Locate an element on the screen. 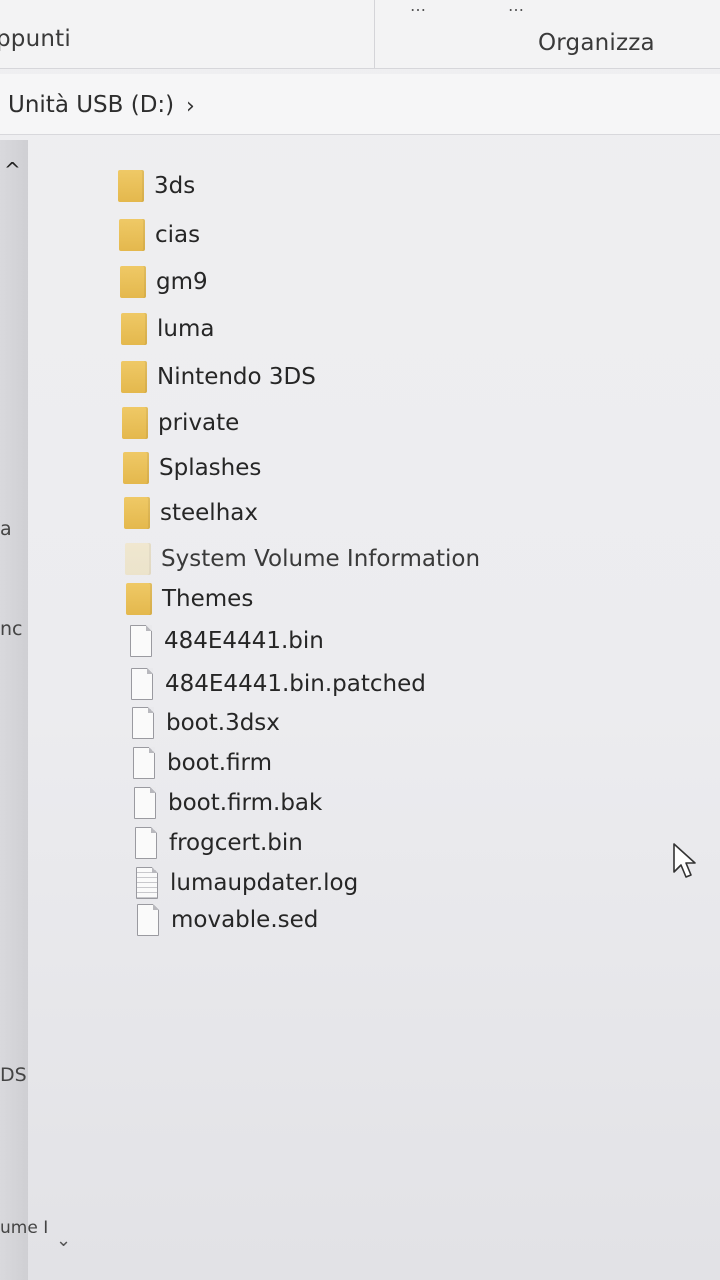  list-item-folder: gm9 is located at coordinates (164, 282).